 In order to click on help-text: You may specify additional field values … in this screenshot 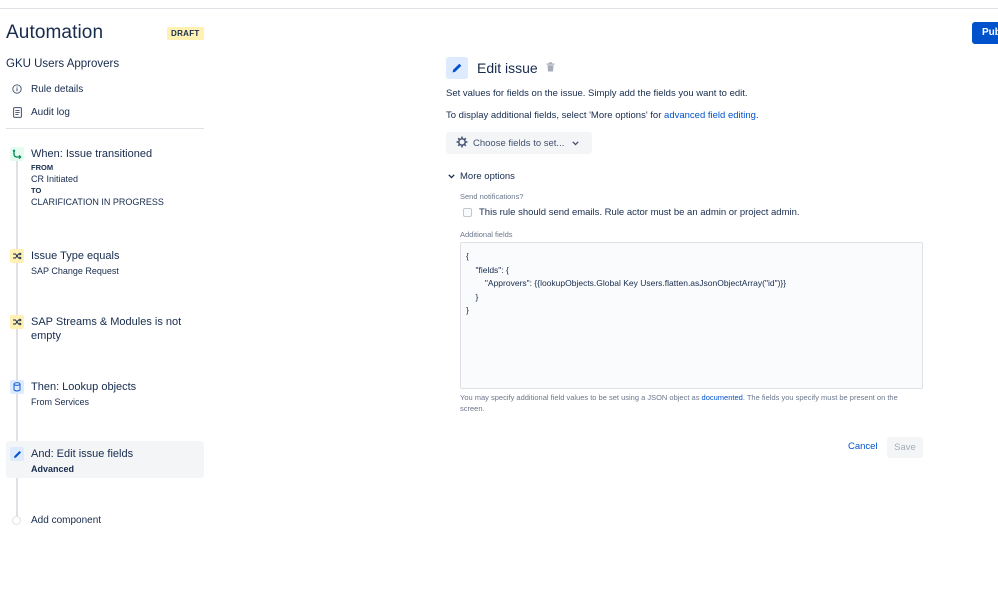, I will do `click(581, 397)`.